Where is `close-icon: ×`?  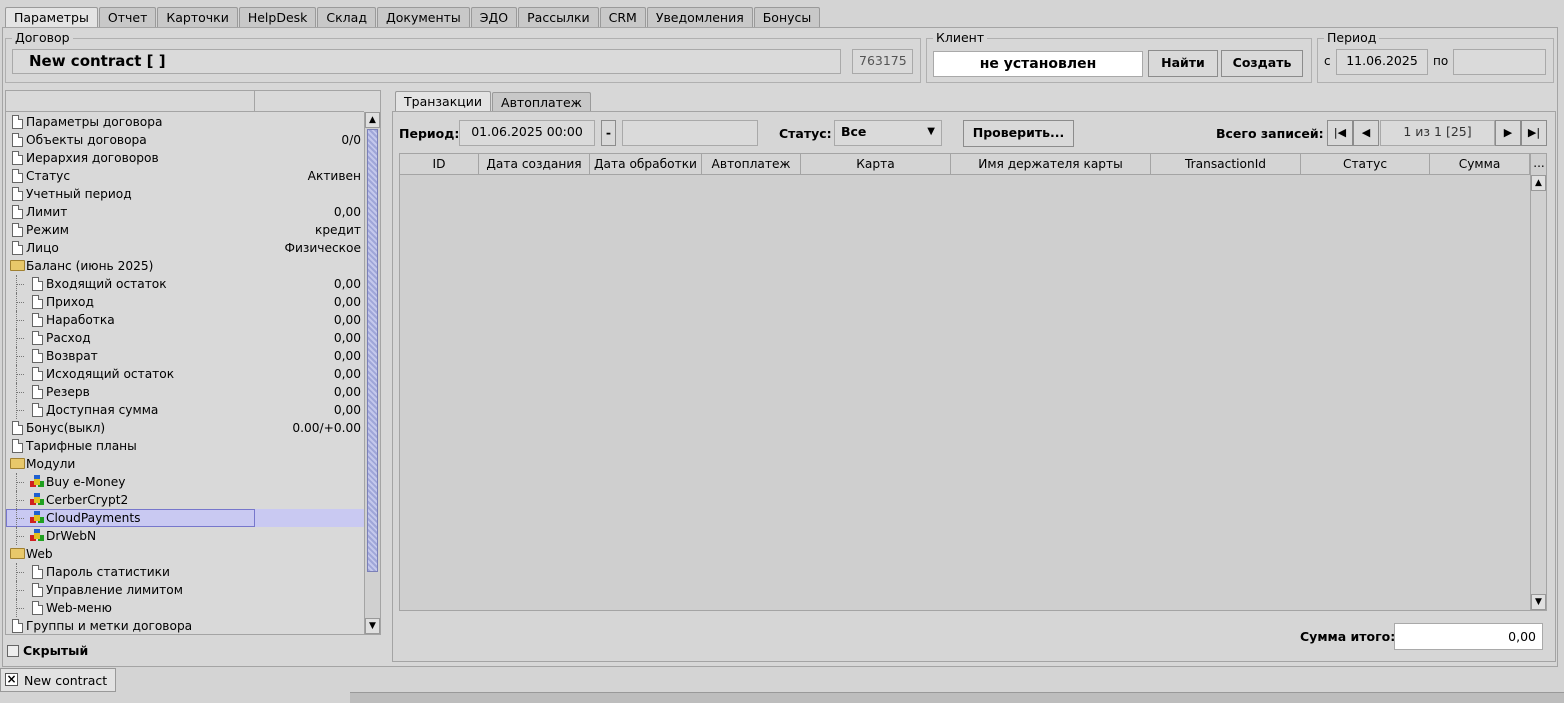
close-icon: × is located at coordinates (11, 679).